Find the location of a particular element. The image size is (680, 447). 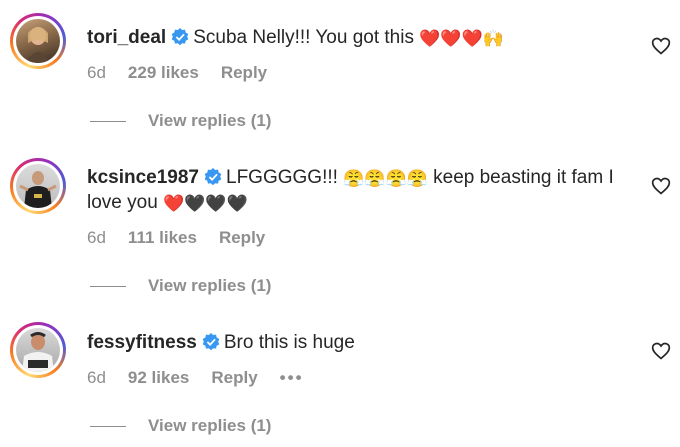

comment-emoji-2: ❤️🖤🖤🖤 is located at coordinates (205, 203).